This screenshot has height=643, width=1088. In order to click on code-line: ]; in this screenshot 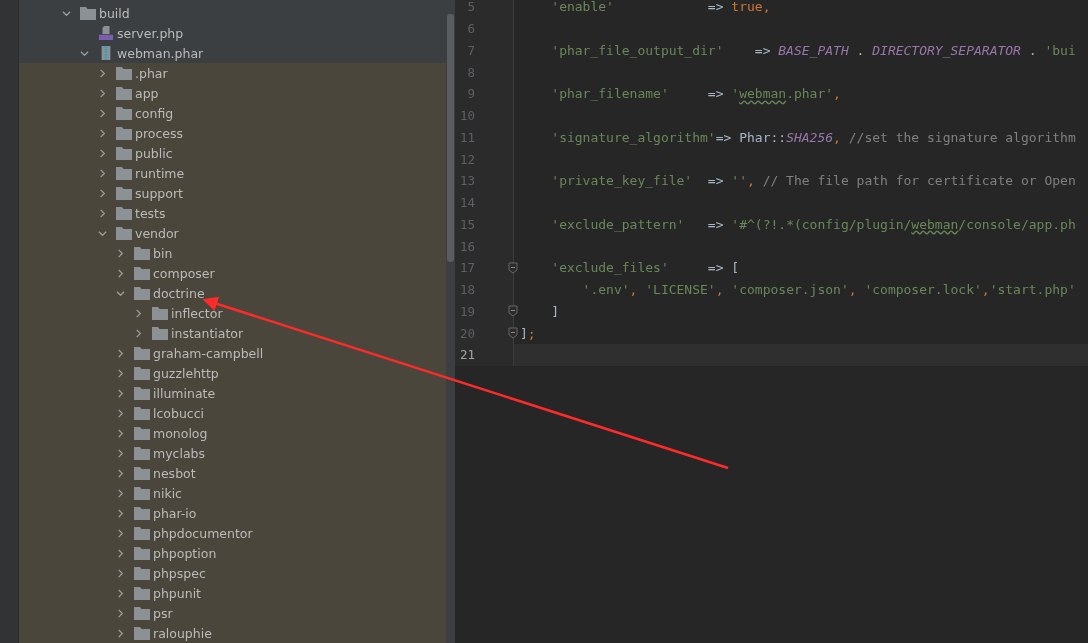, I will do `click(528, 333)`.